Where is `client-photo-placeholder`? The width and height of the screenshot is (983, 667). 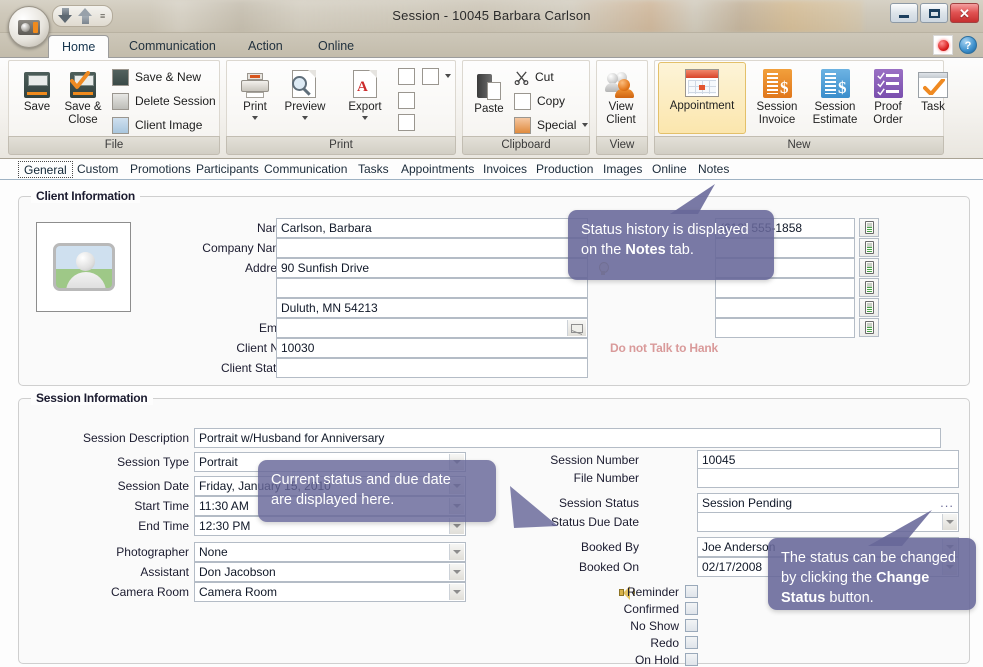 client-photo-placeholder is located at coordinates (83, 267).